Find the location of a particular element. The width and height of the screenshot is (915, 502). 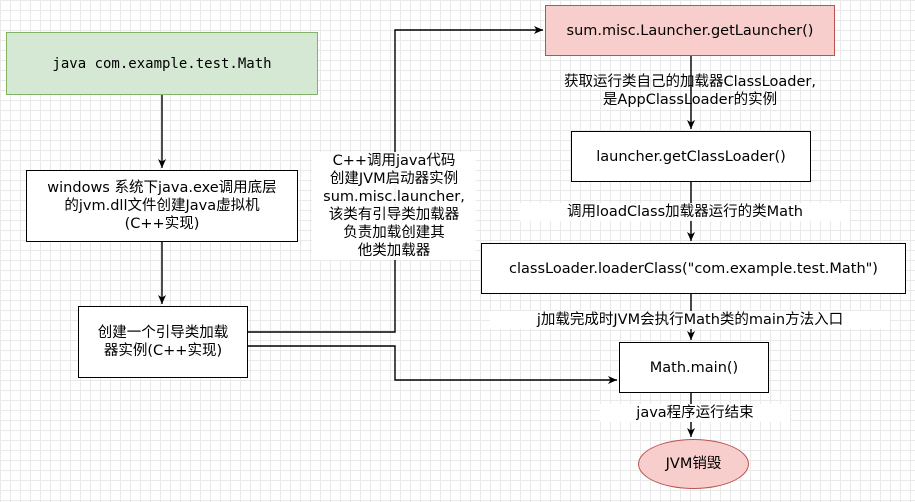

math-main-text: Math.main() is located at coordinates (694, 367).